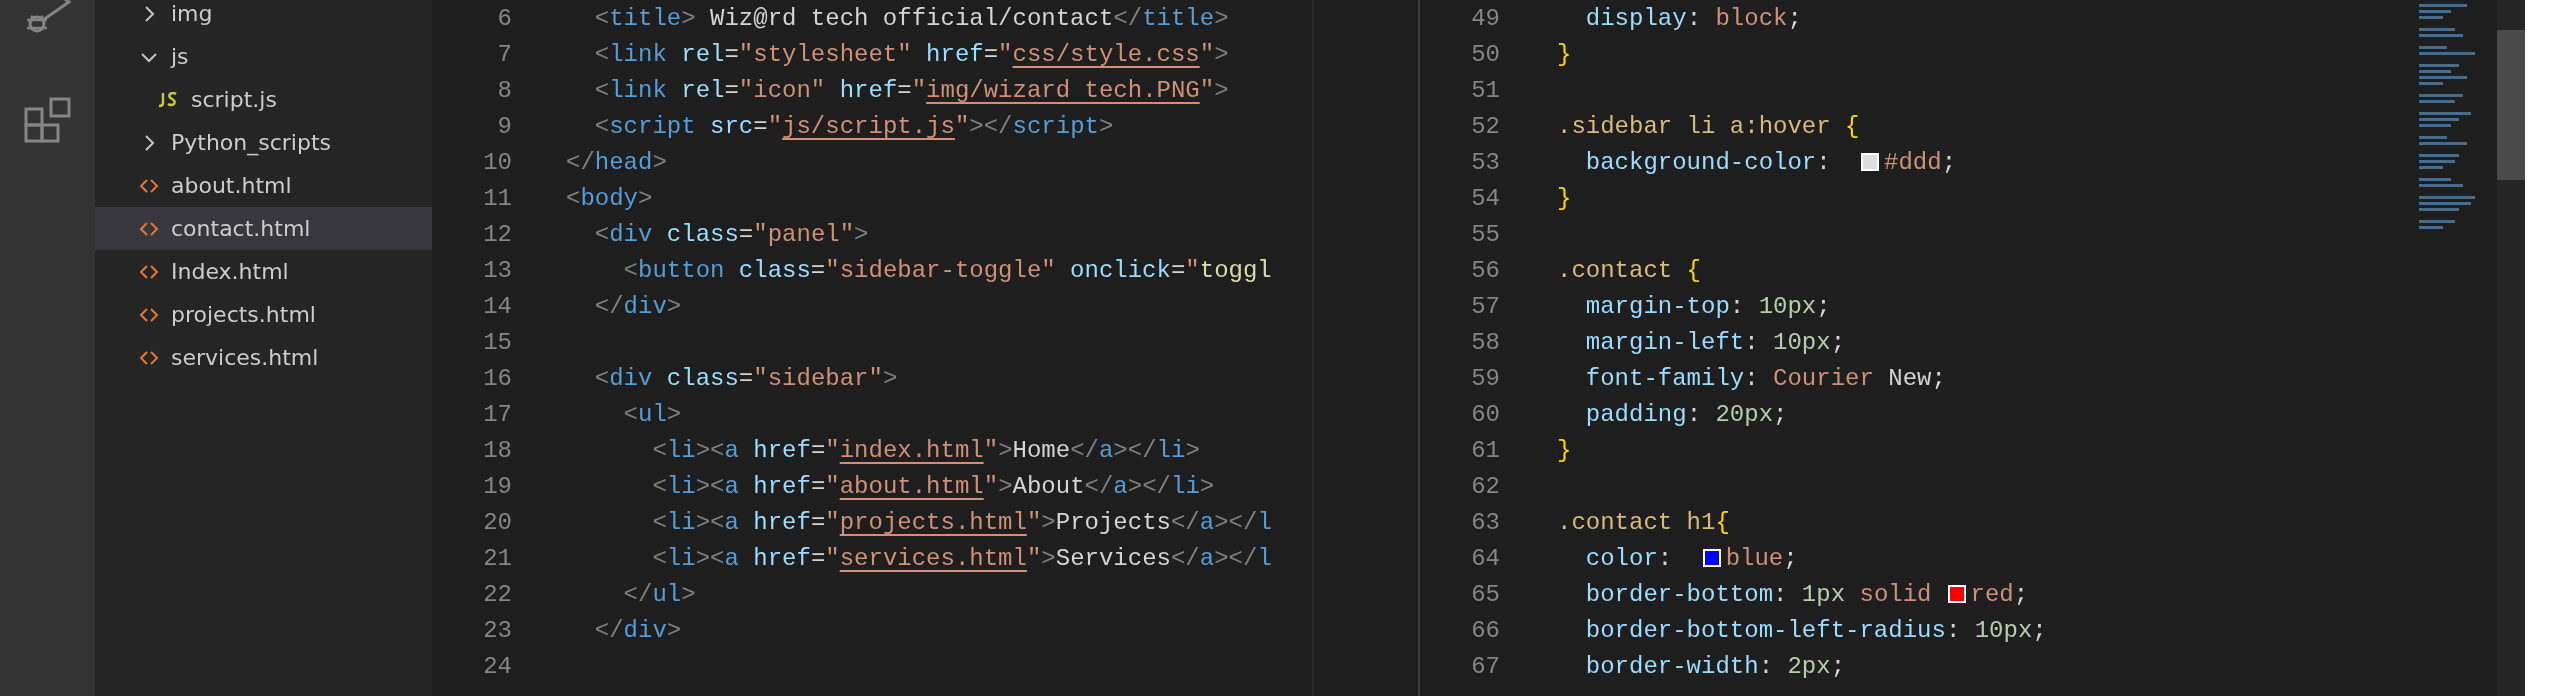 This screenshot has width=2560, height=696. Describe the element at coordinates (1485, 90) in the screenshot. I see `line-number: 51` at that location.